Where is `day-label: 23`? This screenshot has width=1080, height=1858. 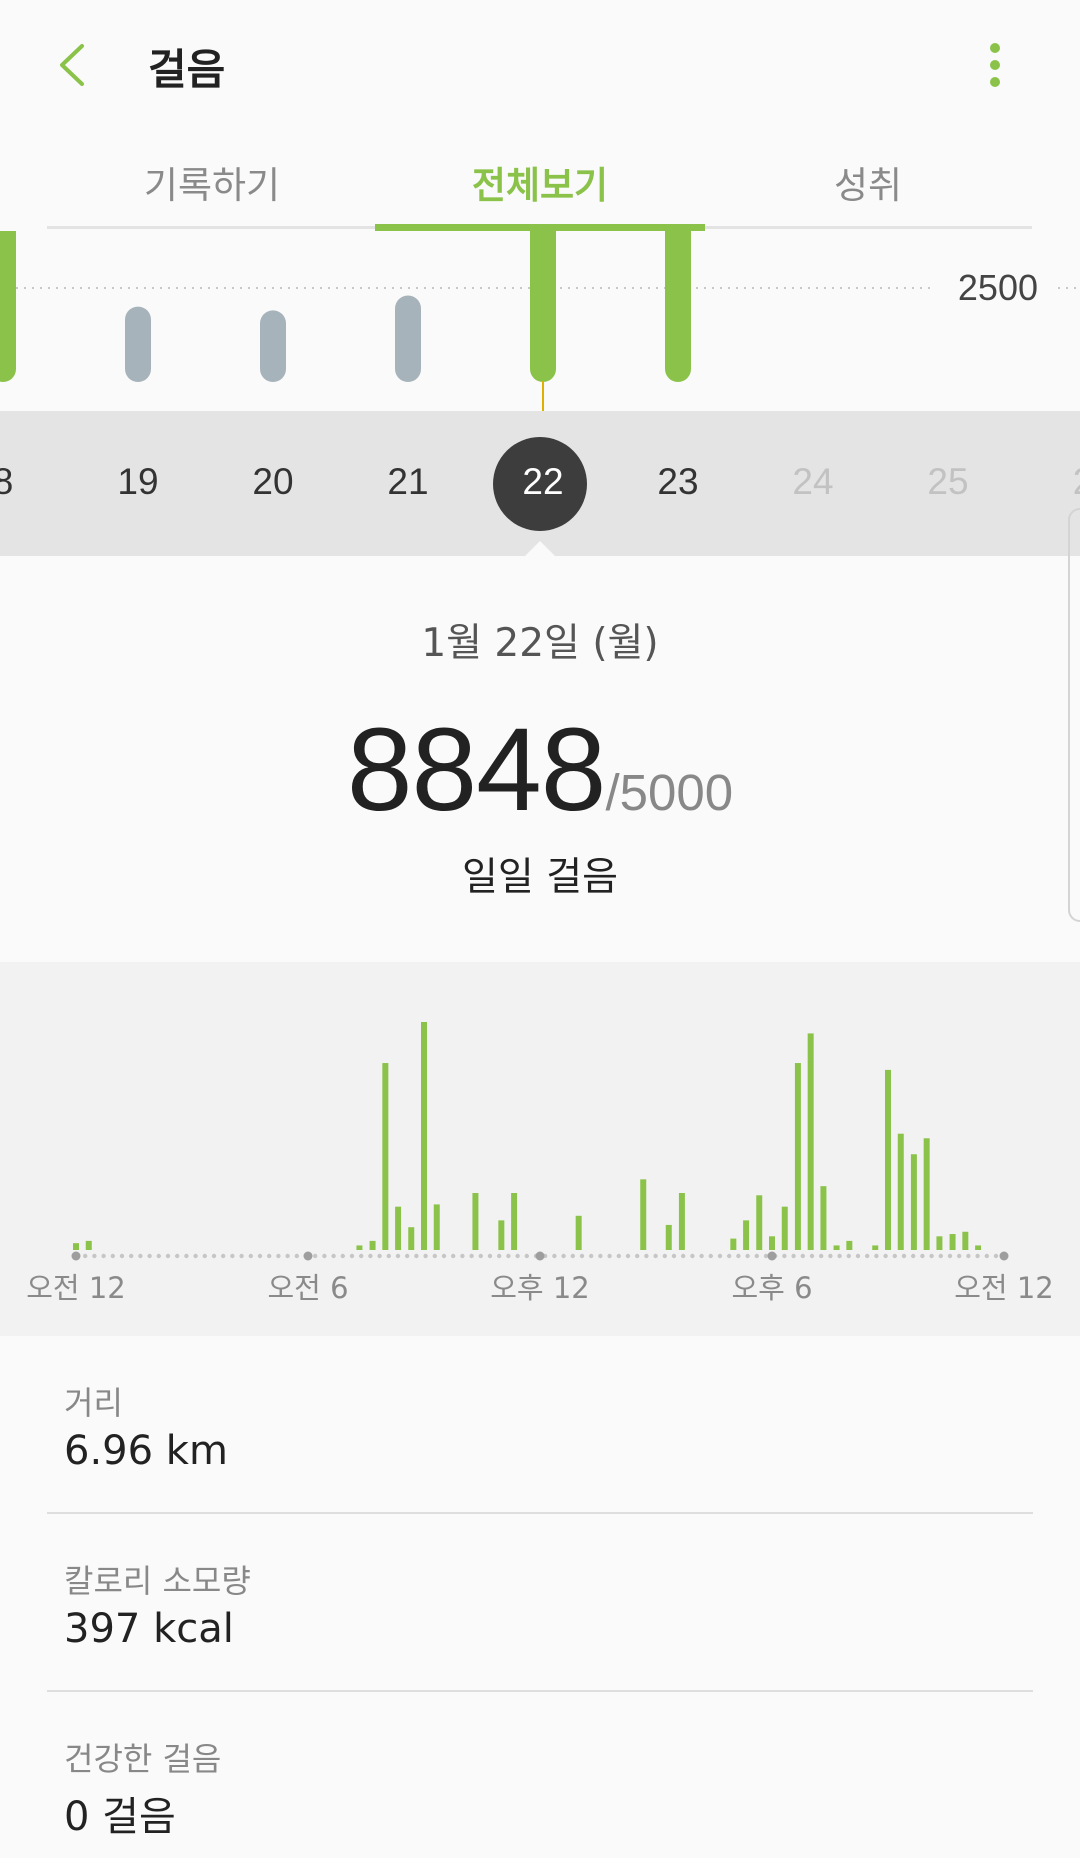 day-label: 23 is located at coordinates (678, 482).